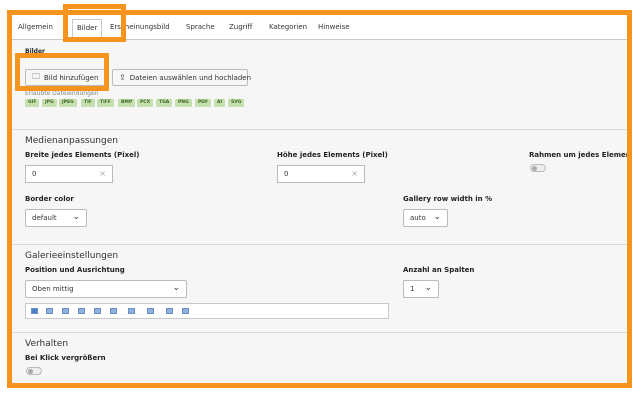 This screenshot has width=639, height=393. Describe the element at coordinates (32, 103) in the screenshot. I see `filetype-badge: GIF` at that location.